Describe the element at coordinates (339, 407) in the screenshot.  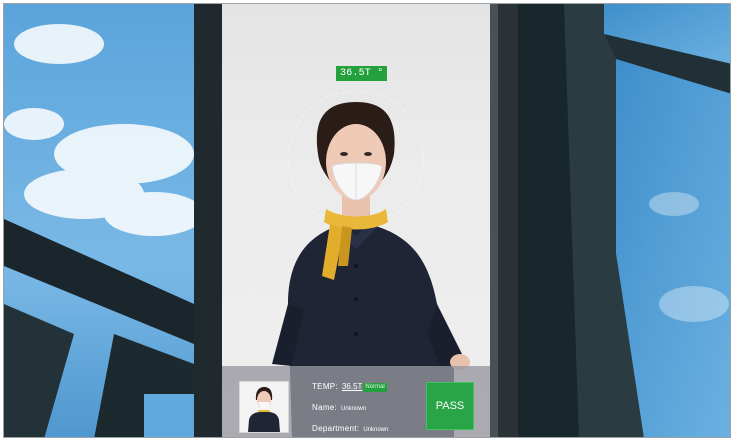
I see `name-row: Name: Unknown` at that location.